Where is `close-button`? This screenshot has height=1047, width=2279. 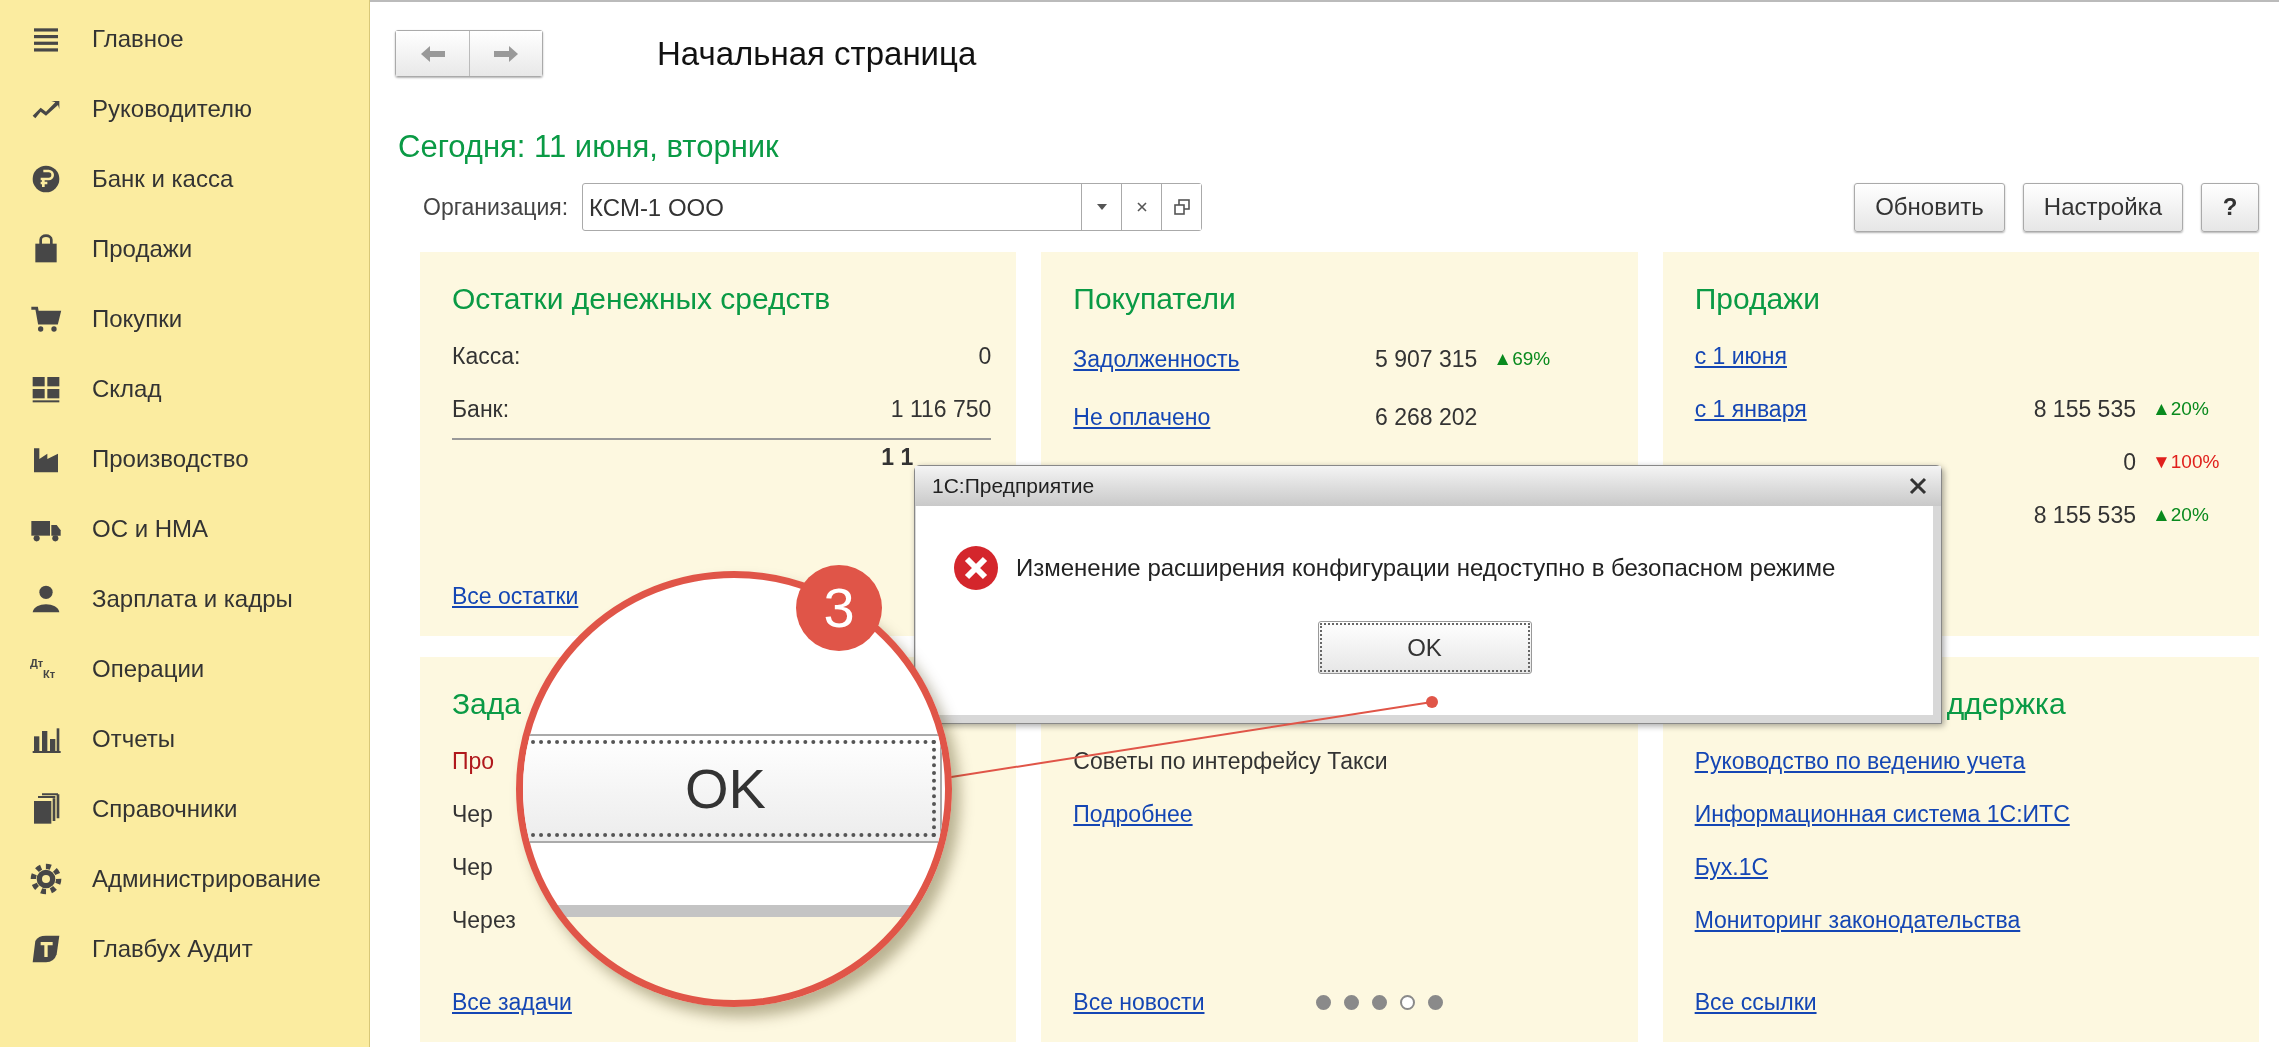 close-button is located at coordinates (1918, 486).